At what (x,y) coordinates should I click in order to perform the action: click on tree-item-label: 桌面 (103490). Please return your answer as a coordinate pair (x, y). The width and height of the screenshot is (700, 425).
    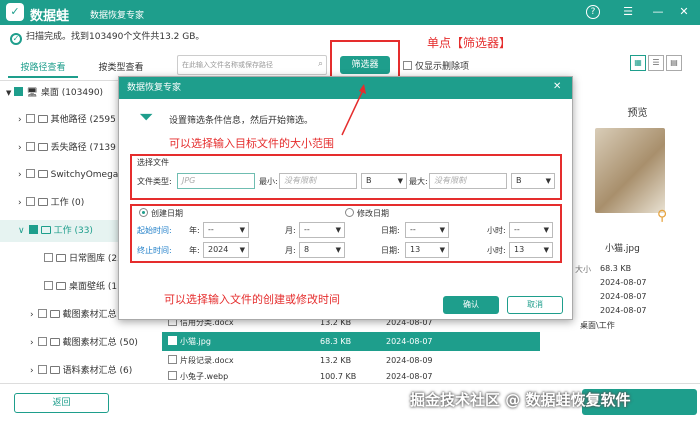
    Looking at the image, I should click on (72, 93).